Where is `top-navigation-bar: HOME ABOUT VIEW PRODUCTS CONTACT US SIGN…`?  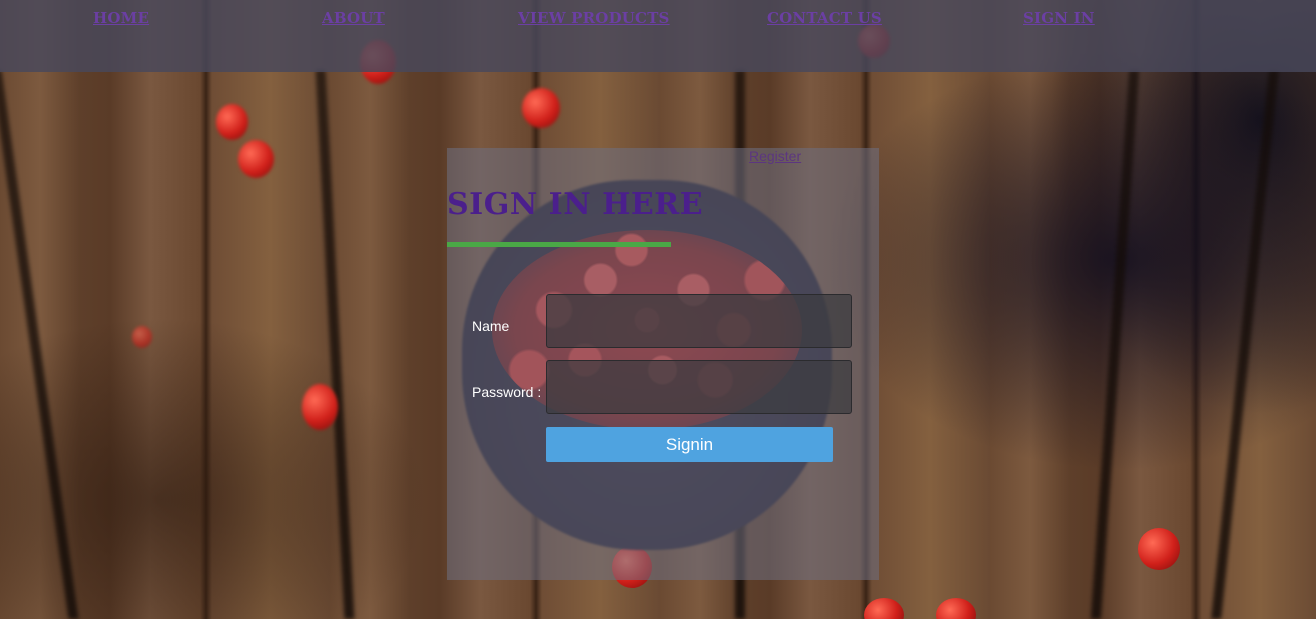 top-navigation-bar: HOME ABOUT VIEW PRODUCTS CONTACT US SIGN… is located at coordinates (658, 36).